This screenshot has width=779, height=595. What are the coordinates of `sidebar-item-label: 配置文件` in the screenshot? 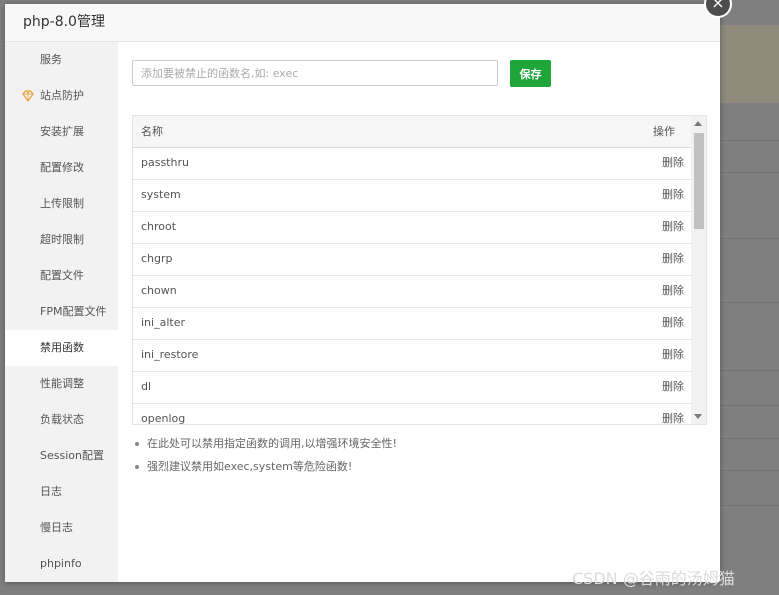 It's located at (62, 275).